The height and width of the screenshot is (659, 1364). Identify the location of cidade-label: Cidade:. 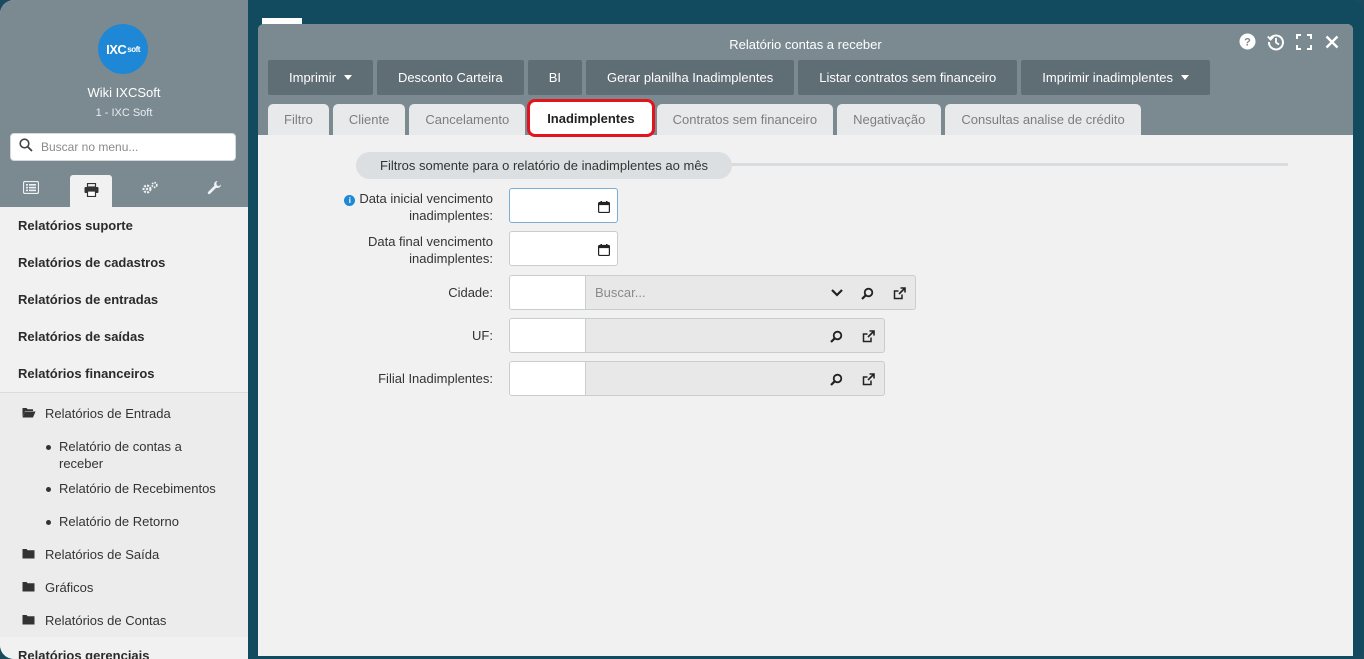
(470, 292).